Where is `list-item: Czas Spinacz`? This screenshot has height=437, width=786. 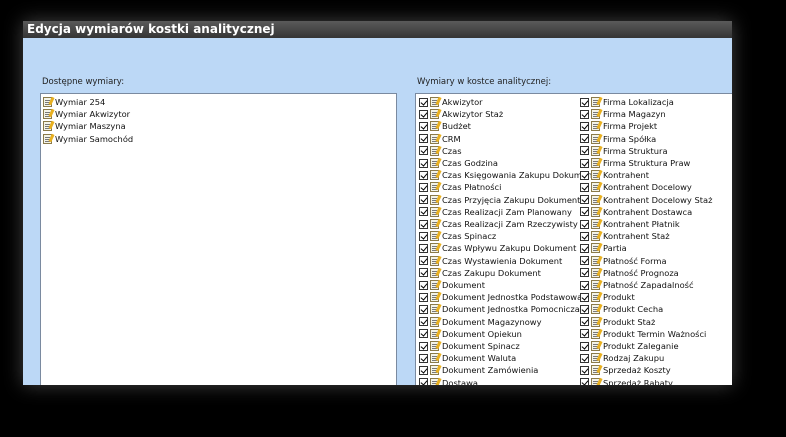
list-item: Czas Spinacz is located at coordinates (457, 236).